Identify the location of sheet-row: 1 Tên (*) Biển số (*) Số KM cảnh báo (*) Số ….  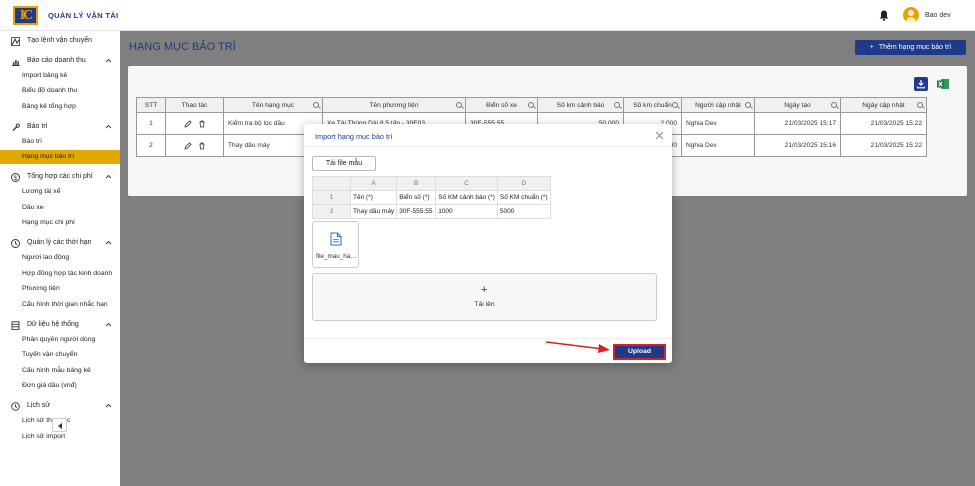
(431, 197).